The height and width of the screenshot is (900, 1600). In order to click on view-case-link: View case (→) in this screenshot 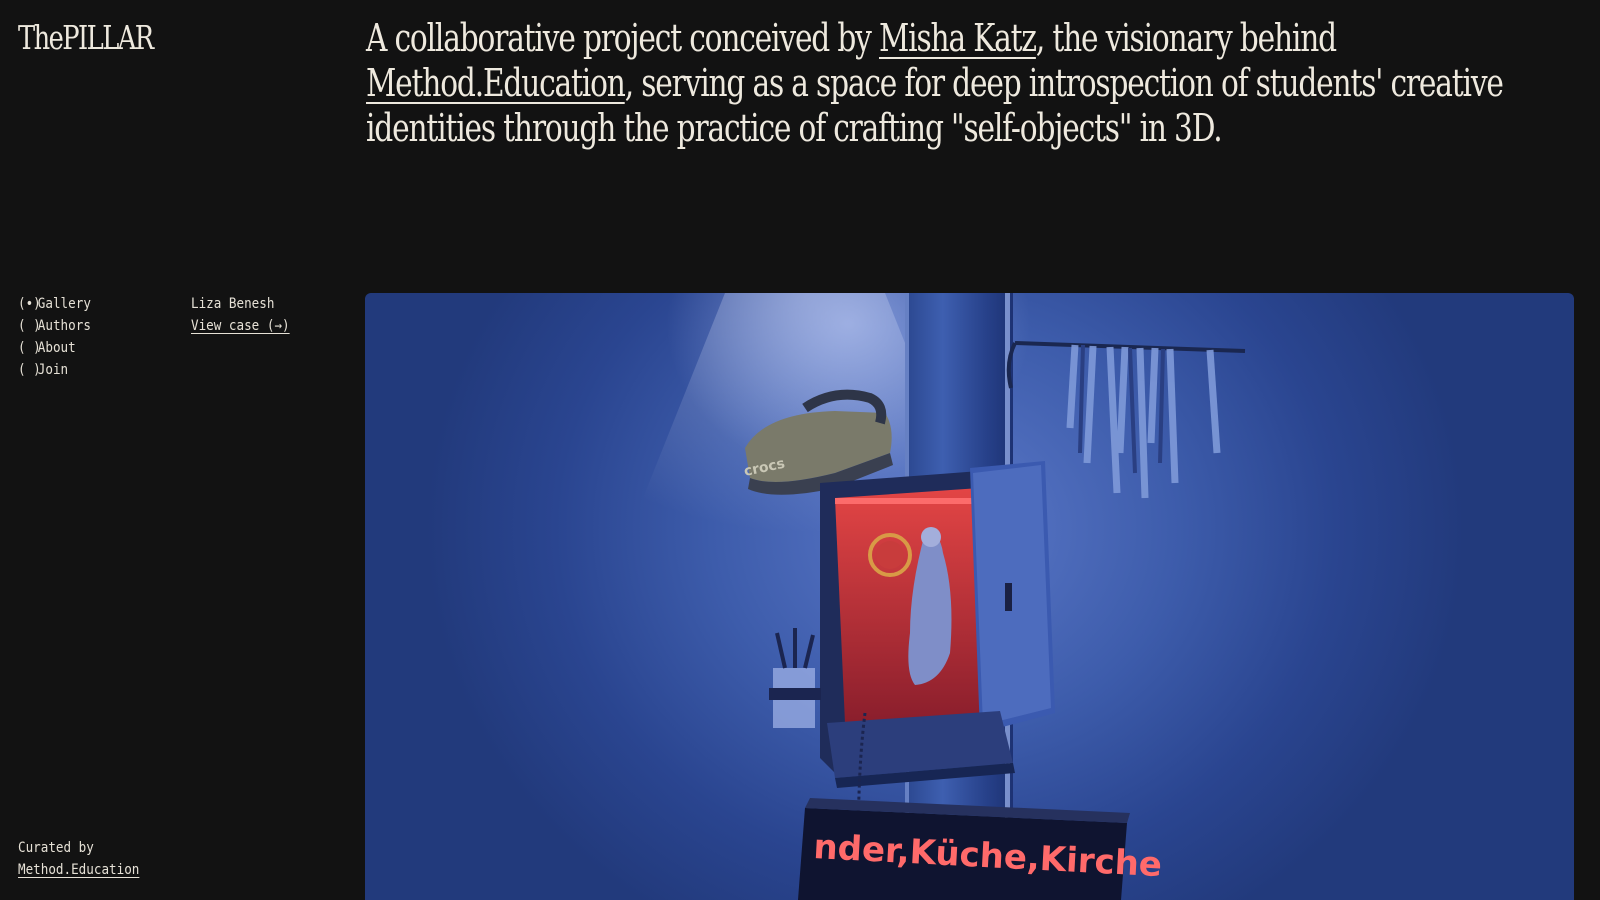, I will do `click(240, 326)`.